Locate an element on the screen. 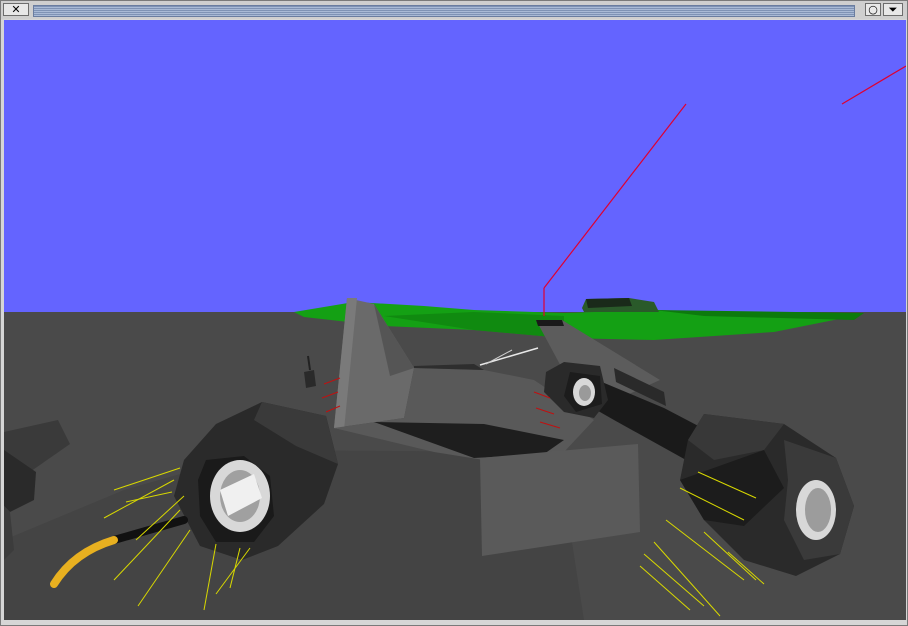  chevron-down-icon: ⏷ is located at coordinates (893, 9).